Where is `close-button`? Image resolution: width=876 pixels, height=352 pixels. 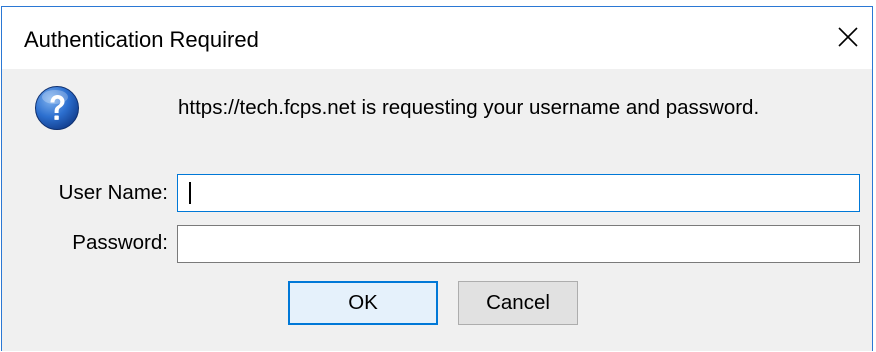 close-button is located at coordinates (848, 37).